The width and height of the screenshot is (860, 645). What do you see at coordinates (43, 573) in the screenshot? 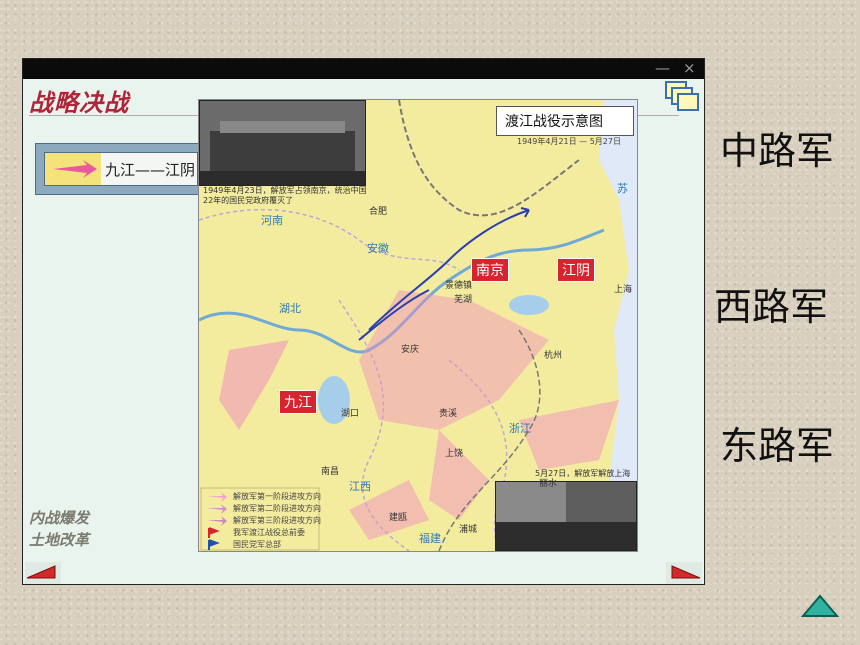
I see `prev-slide-button` at bounding box center [43, 573].